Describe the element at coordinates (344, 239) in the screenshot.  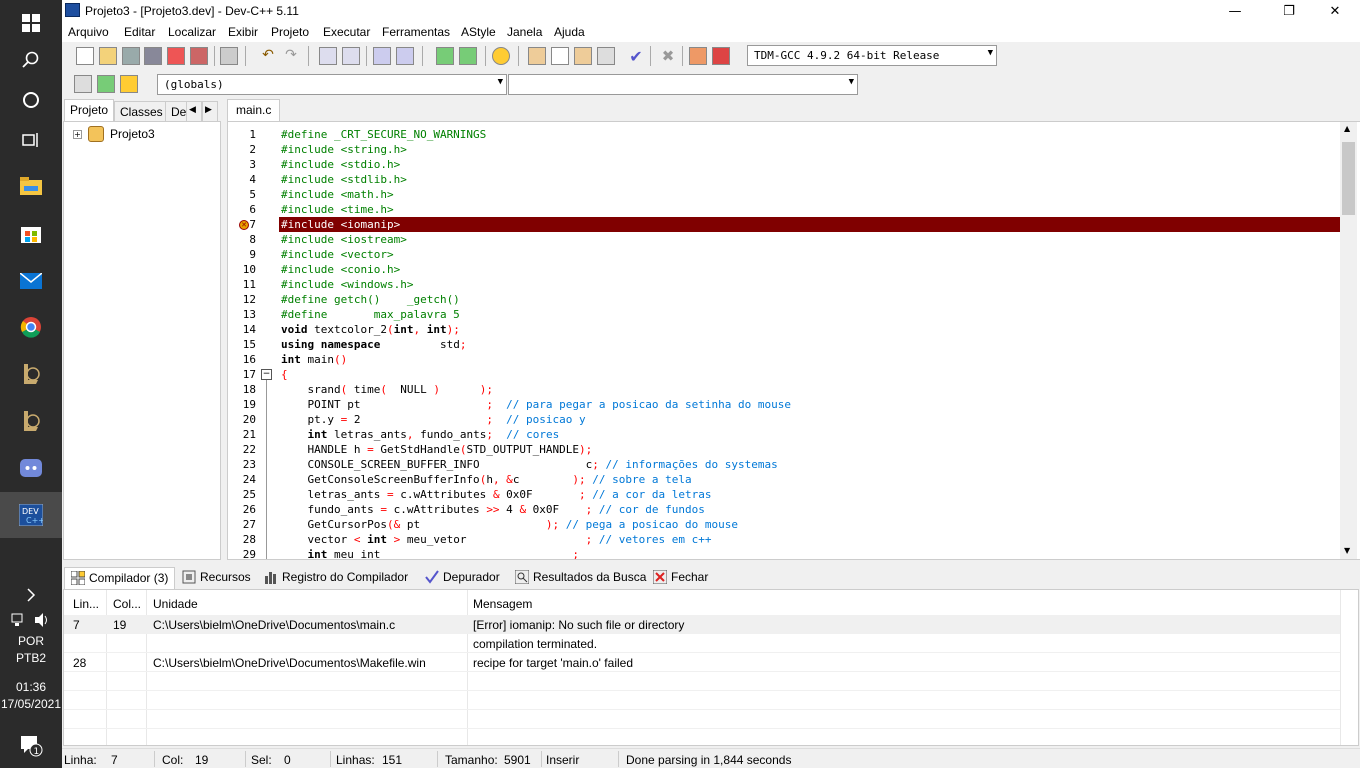
I see `code-line: #include <iostream>` at that location.